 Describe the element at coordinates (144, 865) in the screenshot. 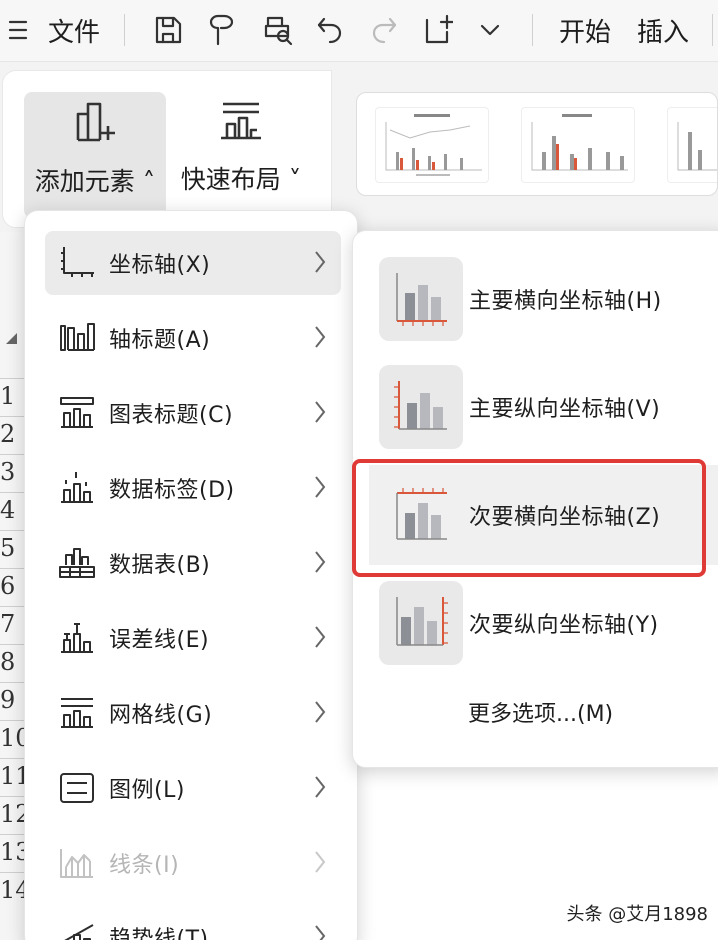

I see `menu-item-label: 线条(I)` at that location.